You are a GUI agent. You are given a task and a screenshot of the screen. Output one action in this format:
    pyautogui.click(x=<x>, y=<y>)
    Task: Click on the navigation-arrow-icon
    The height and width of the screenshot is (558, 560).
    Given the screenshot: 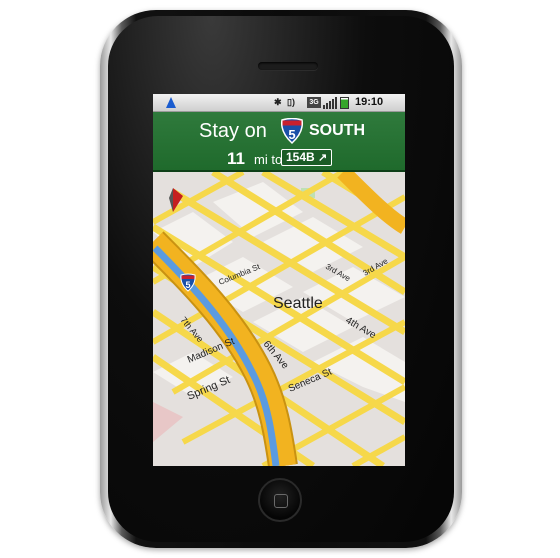 What is the action you would take?
    pyautogui.click(x=171, y=102)
    